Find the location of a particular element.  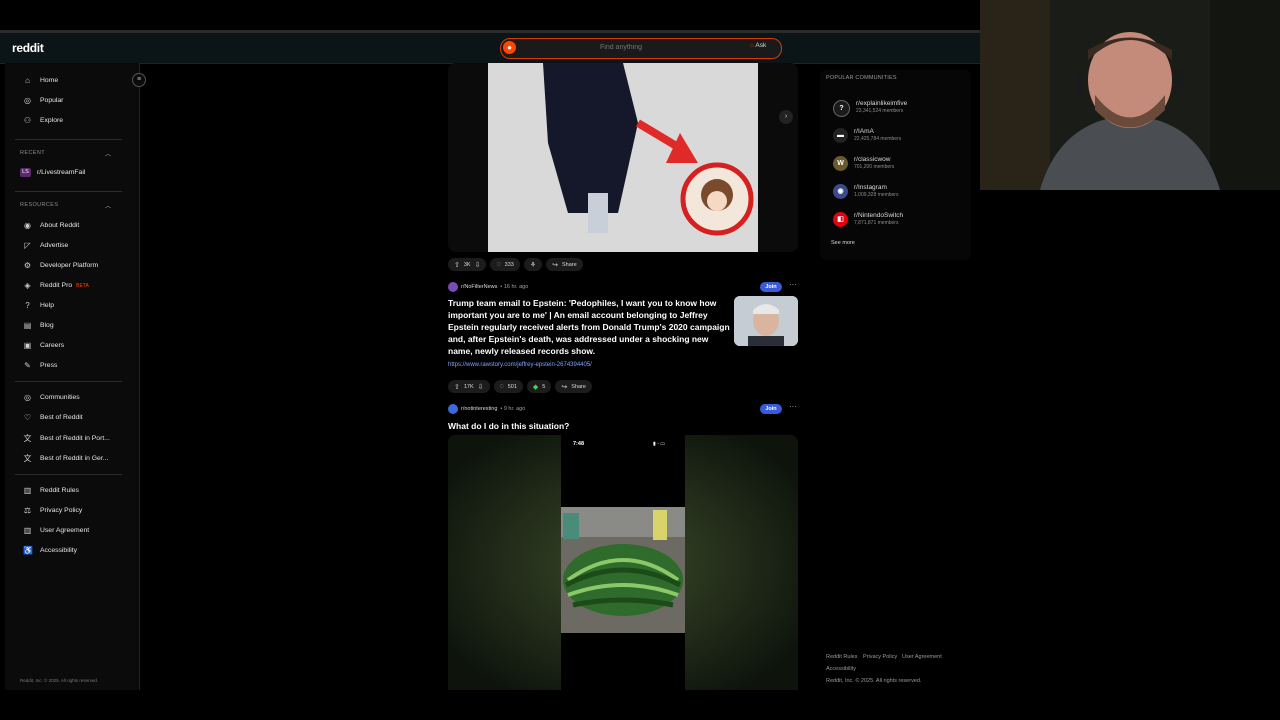

comments-button: ◌ 333 is located at coordinates (505, 264).